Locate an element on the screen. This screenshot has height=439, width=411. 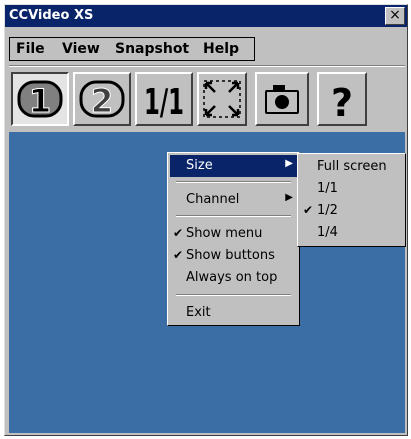
menu-item-always-on-top: Always on top is located at coordinates (233, 278).